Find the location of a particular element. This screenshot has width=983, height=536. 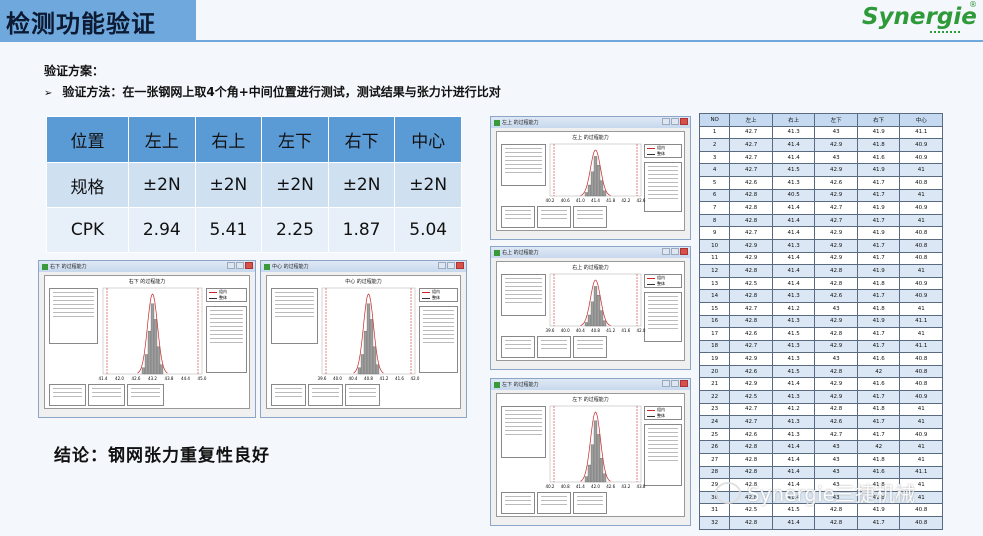

table-cell: 42.5 is located at coordinates (751, 397).